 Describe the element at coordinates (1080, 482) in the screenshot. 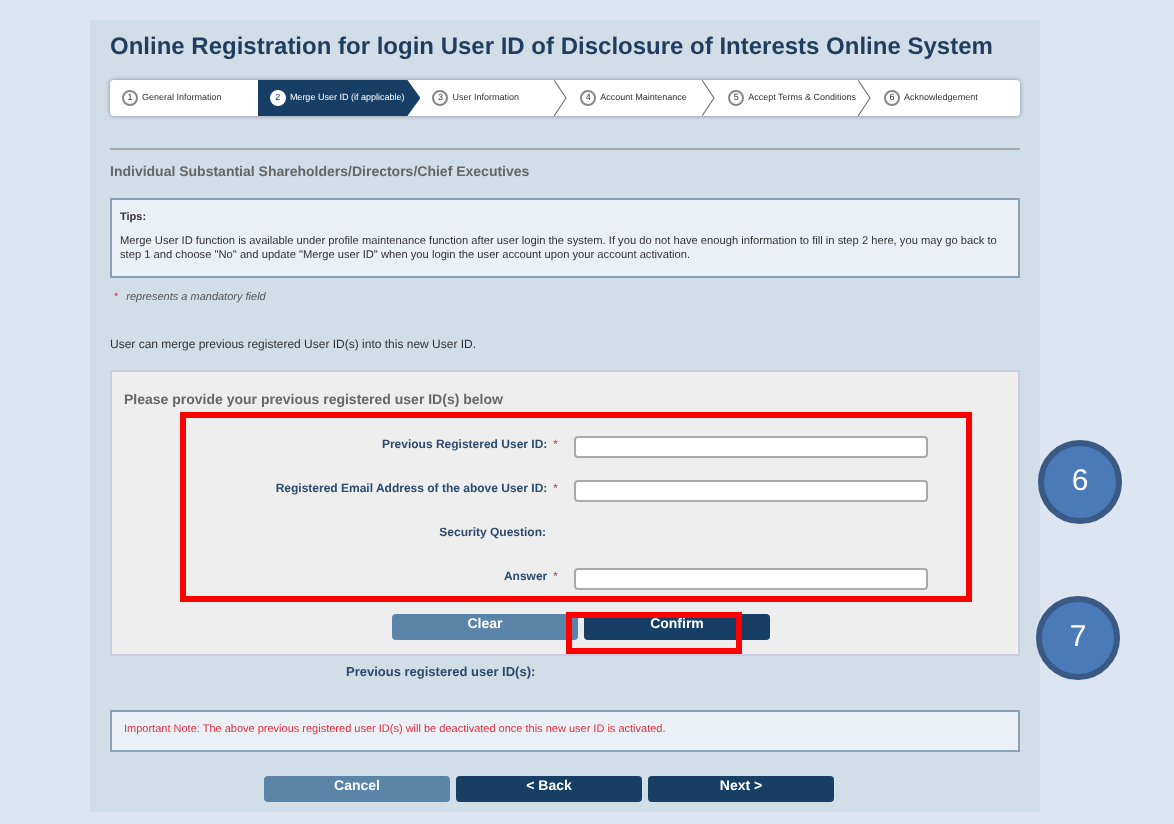

I see `step-callout: 6` at that location.